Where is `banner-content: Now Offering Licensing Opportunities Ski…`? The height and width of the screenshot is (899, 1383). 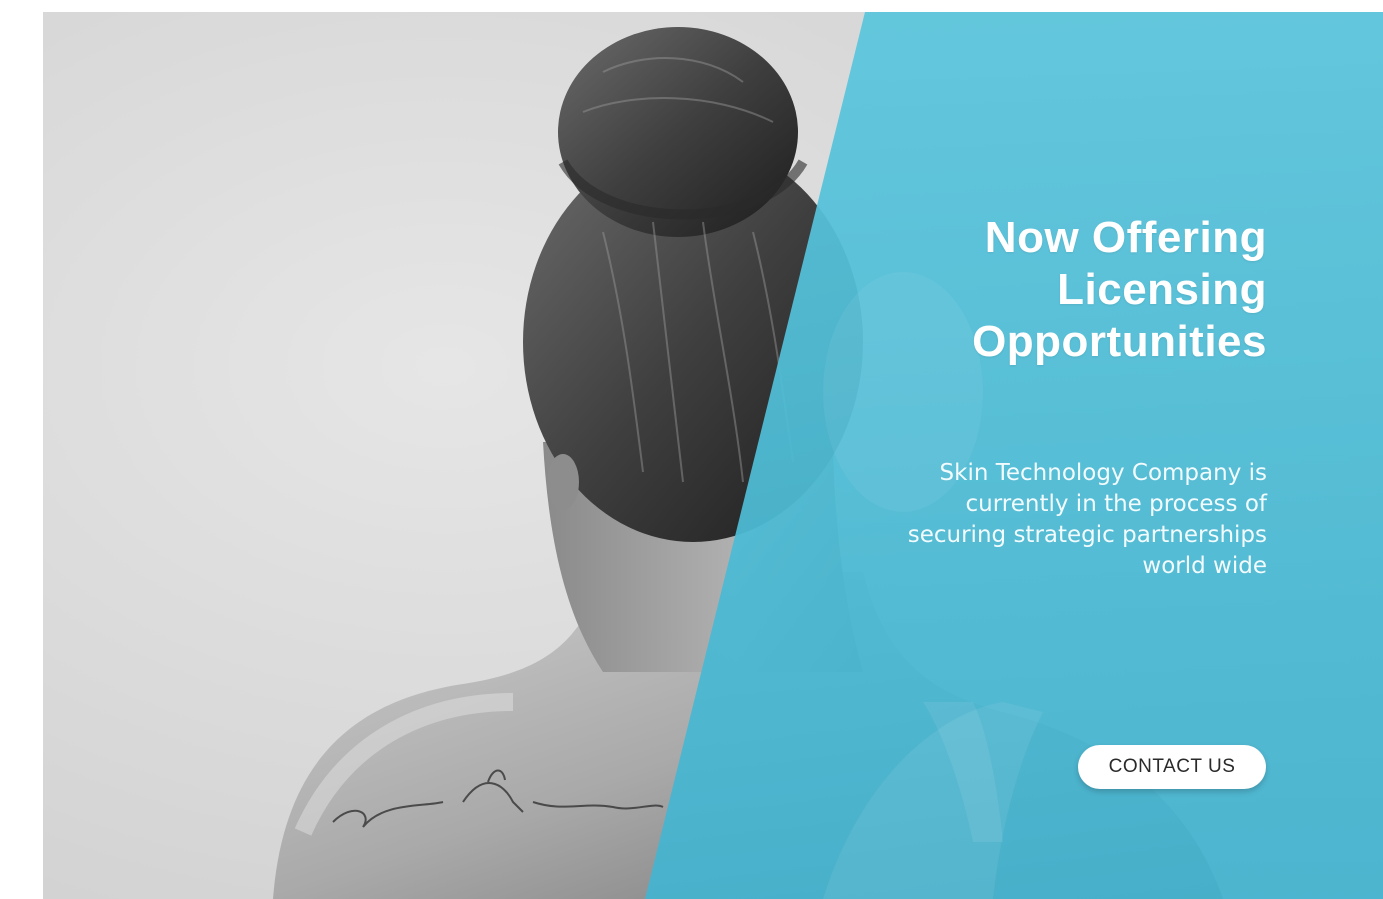
banner-content: Now Offering Licensing Opportunities Ski… is located at coordinates (1057, 397).